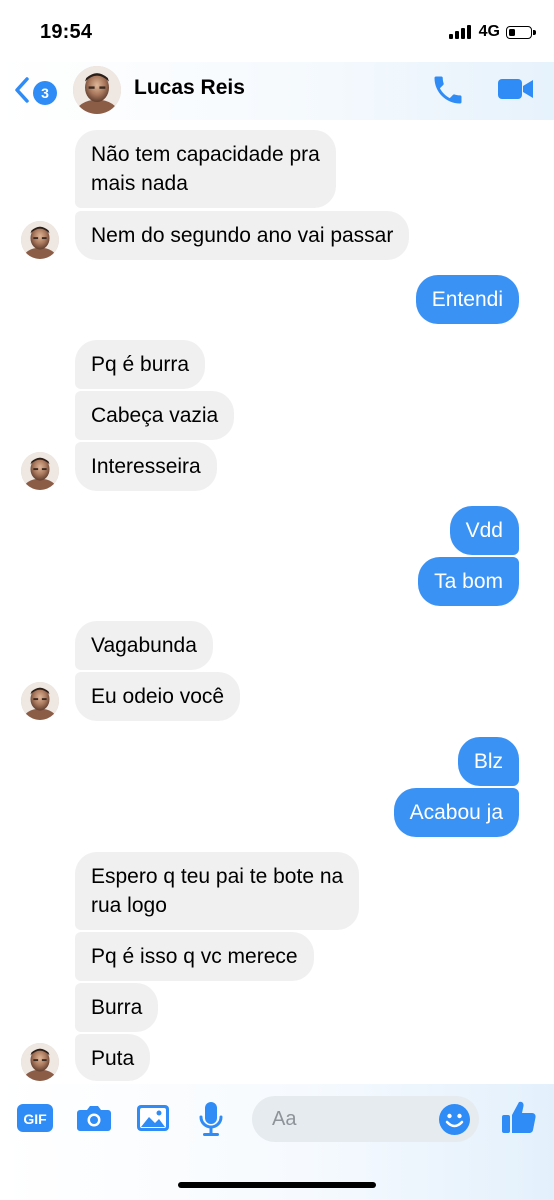 The height and width of the screenshot is (1200, 554). I want to click on camera-button, so click(94, 1120).